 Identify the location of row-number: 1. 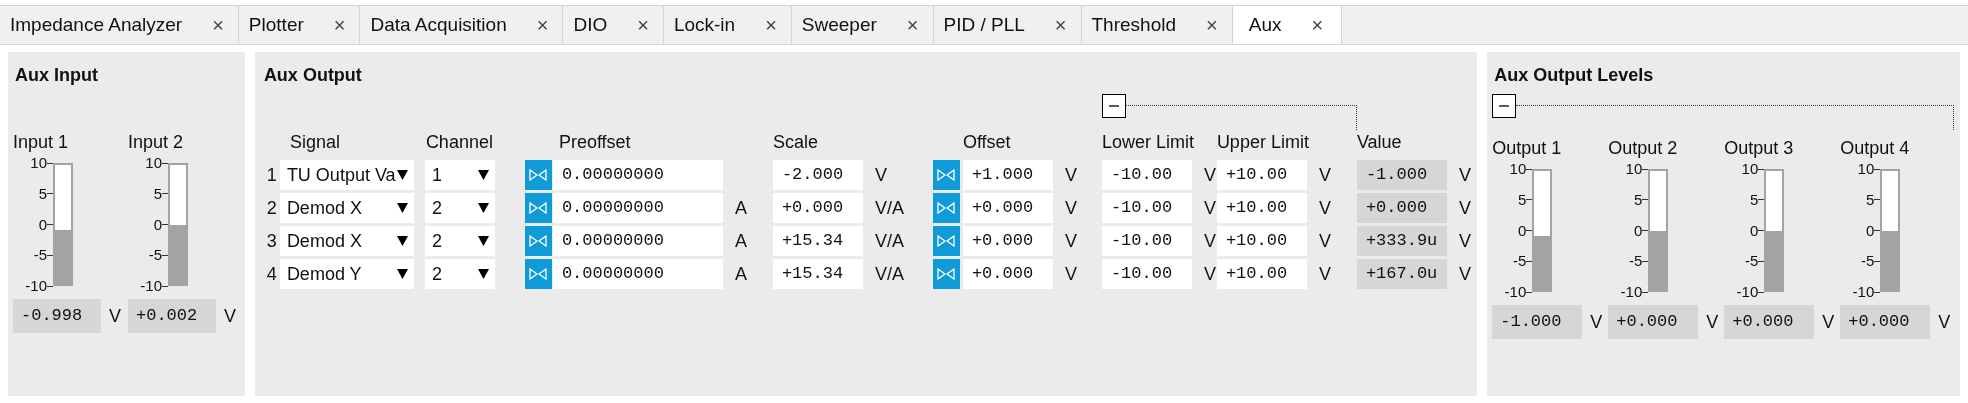
(271, 175).